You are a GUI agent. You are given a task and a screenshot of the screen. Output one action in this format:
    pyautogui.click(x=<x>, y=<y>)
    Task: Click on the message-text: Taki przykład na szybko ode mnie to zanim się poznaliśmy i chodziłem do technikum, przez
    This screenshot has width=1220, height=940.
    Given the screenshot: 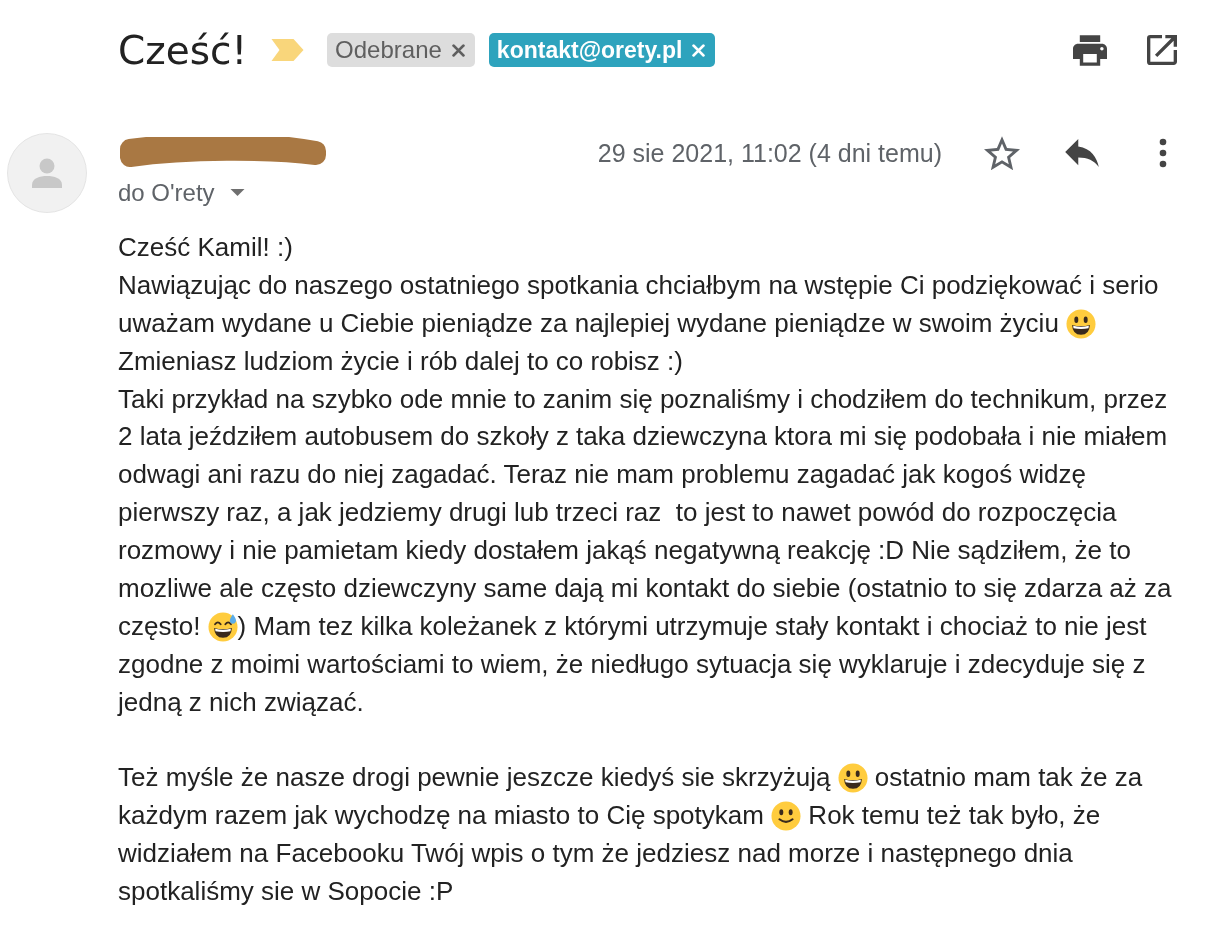 What is the action you would take?
    pyautogui.click(x=643, y=399)
    